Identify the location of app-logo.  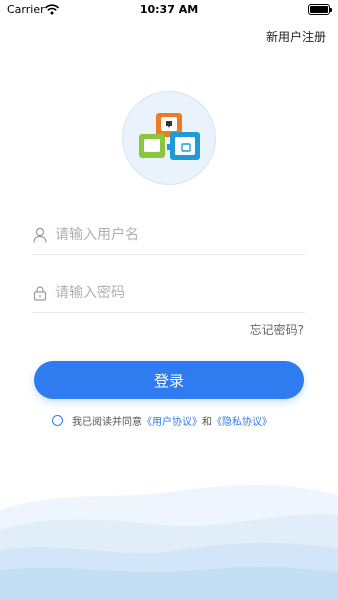
(169, 138).